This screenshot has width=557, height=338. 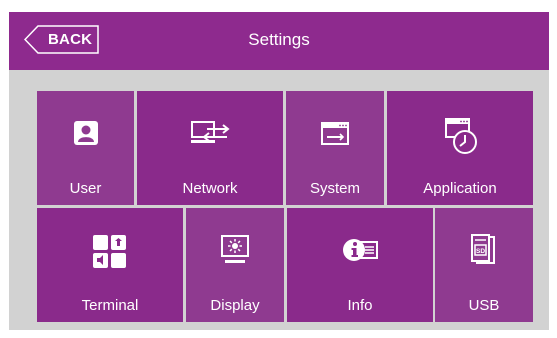 I want to click on page-title: Settings, so click(x=279, y=39).